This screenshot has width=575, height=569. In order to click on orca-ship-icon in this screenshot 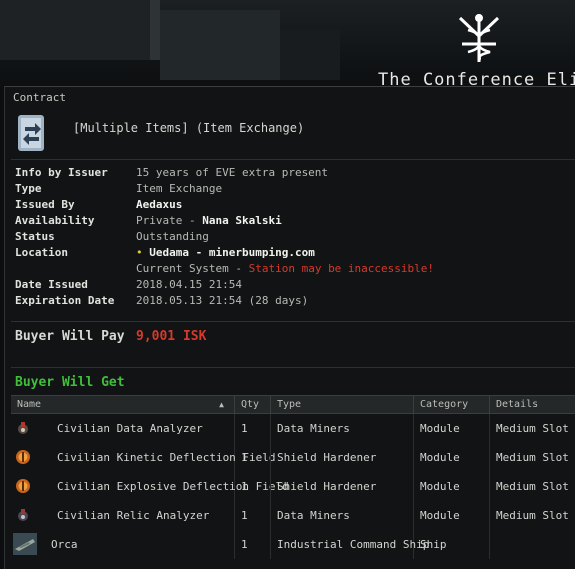, I will do `click(25, 544)`.